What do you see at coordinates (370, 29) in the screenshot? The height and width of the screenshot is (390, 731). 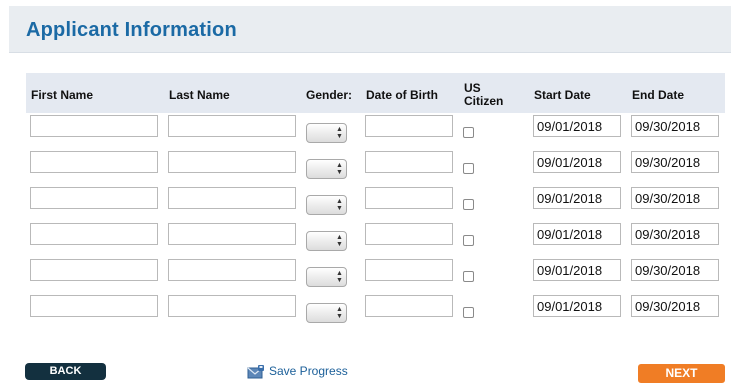 I see `header-band: Applicant Information` at bounding box center [370, 29].